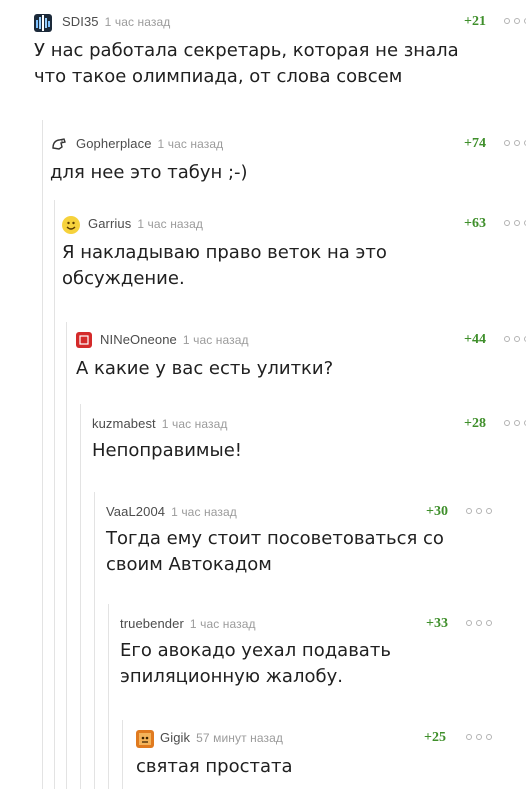  Describe the element at coordinates (437, 511) in the screenshot. I see `rating: +30` at that location.